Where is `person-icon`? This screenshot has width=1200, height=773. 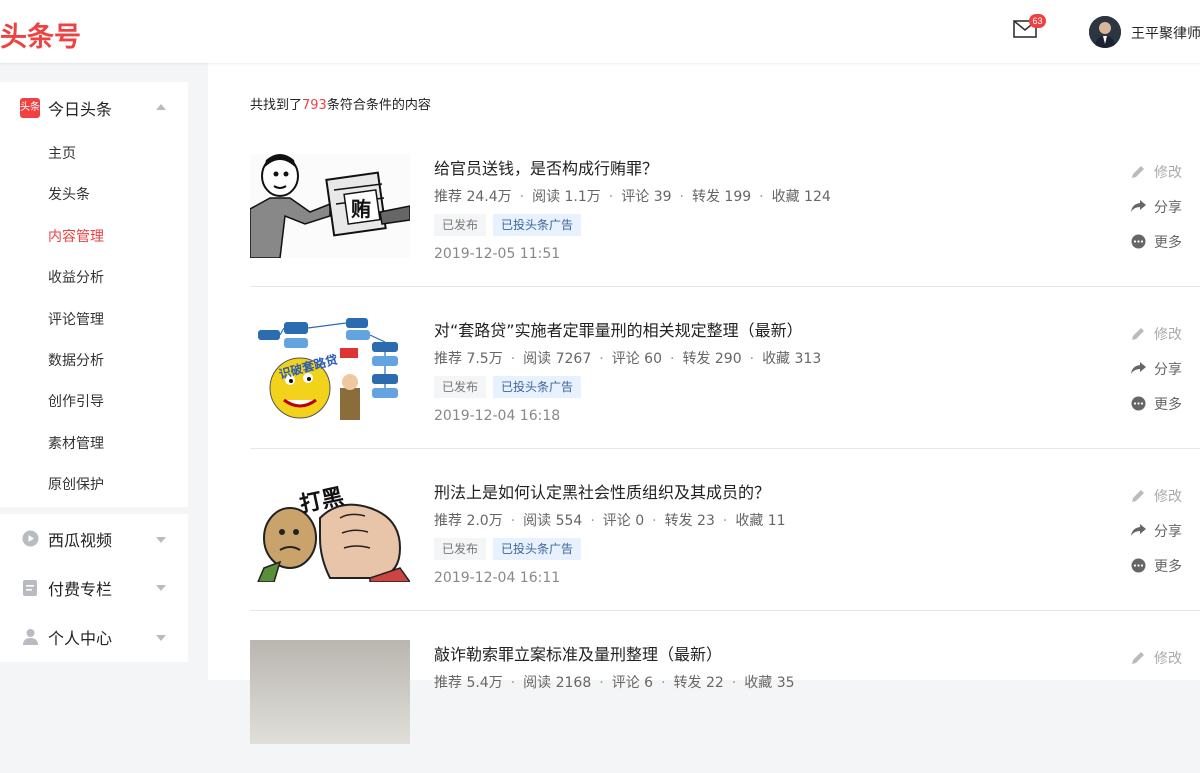 person-icon is located at coordinates (30, 637).